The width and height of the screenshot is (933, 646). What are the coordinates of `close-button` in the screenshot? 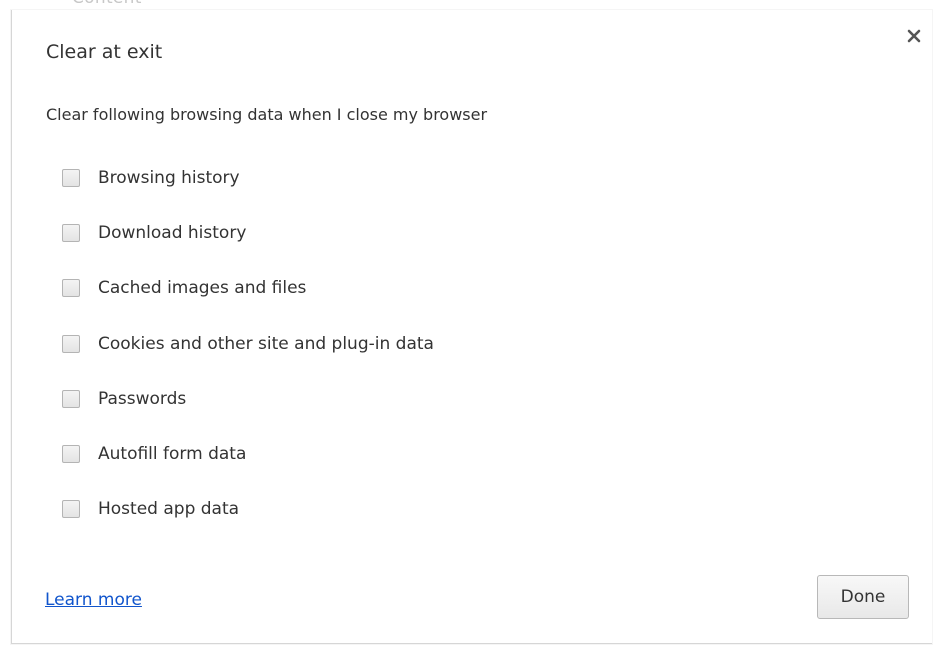 It's located at (914, 36).